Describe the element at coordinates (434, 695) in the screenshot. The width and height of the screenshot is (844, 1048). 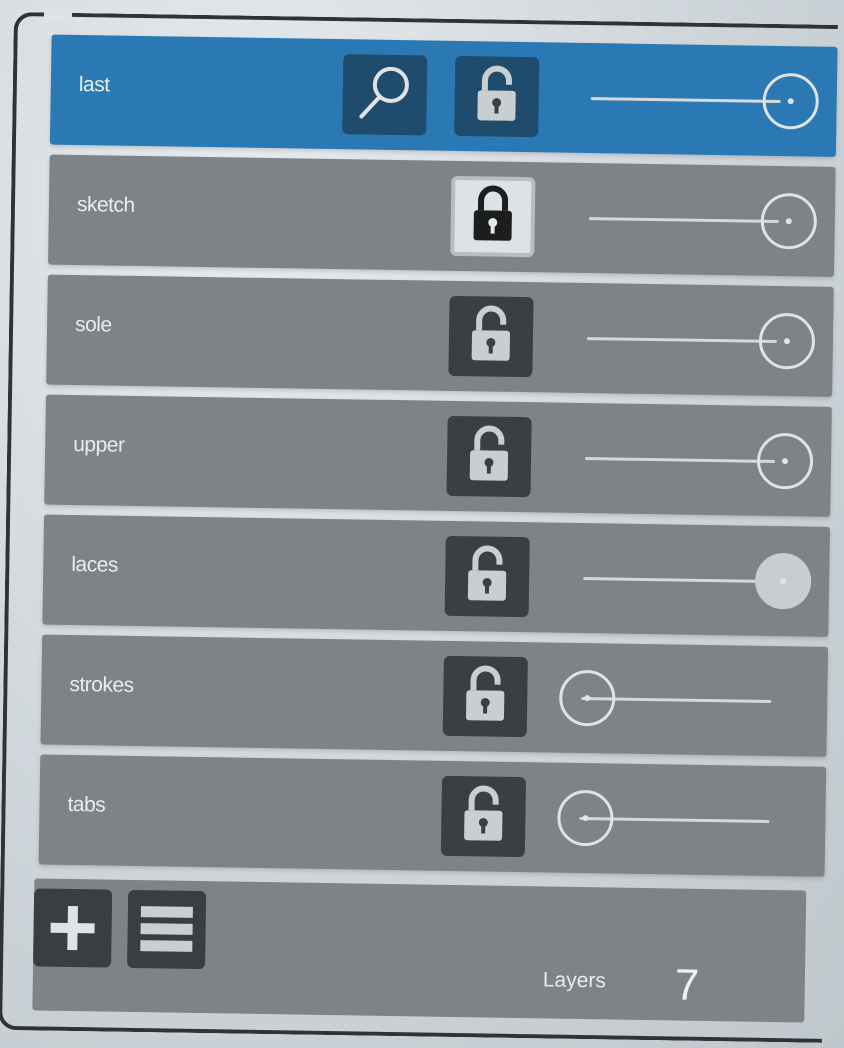
I see `layer-row-strokes: strokes` at that location.